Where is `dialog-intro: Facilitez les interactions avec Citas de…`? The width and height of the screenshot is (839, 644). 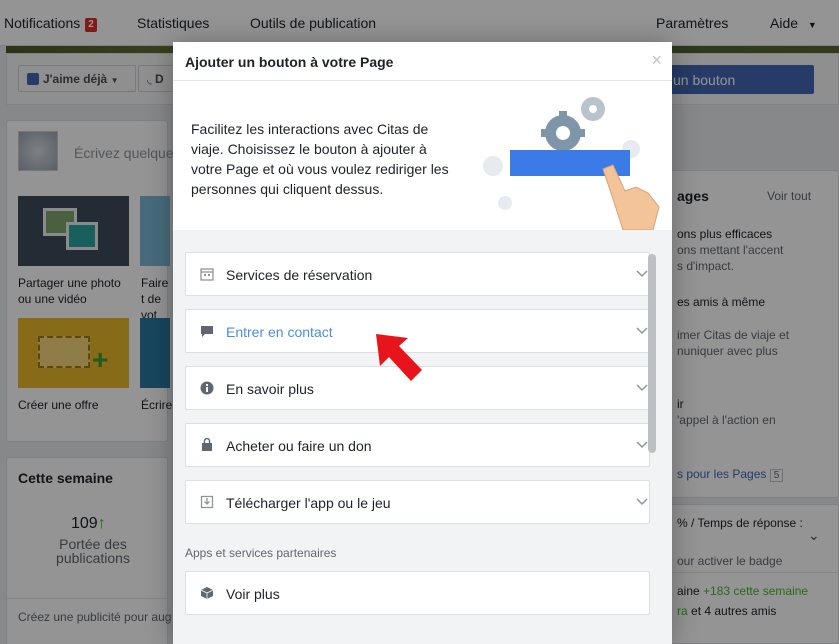 dialog-intro: Facilitez les interactions avec Citas de… is located at coordinates (422, 155).